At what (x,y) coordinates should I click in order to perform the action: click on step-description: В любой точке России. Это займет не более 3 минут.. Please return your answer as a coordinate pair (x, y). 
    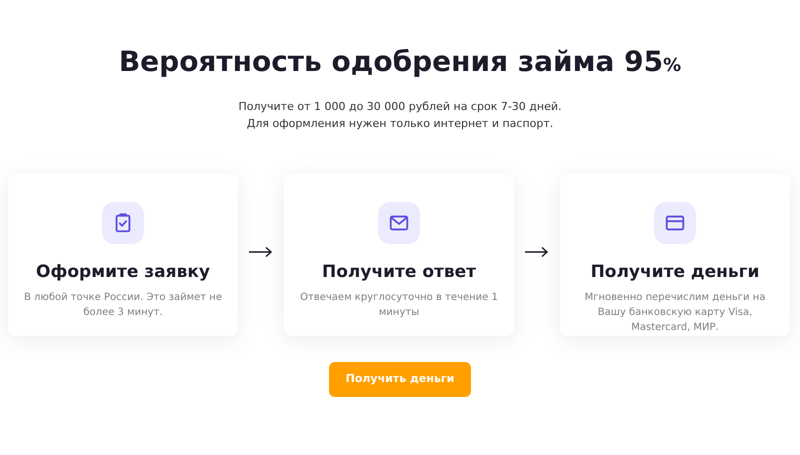
    Looking at the image, I should click on (123, 305).